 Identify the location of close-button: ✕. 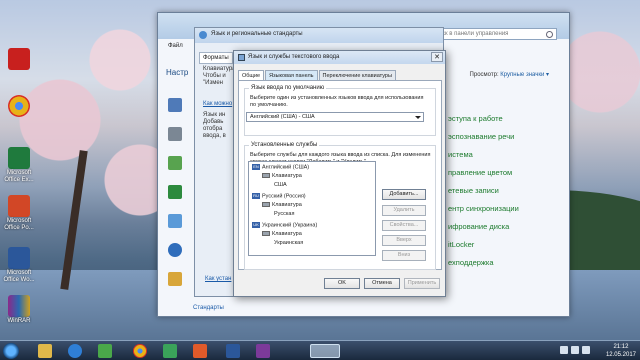
(437, 57).